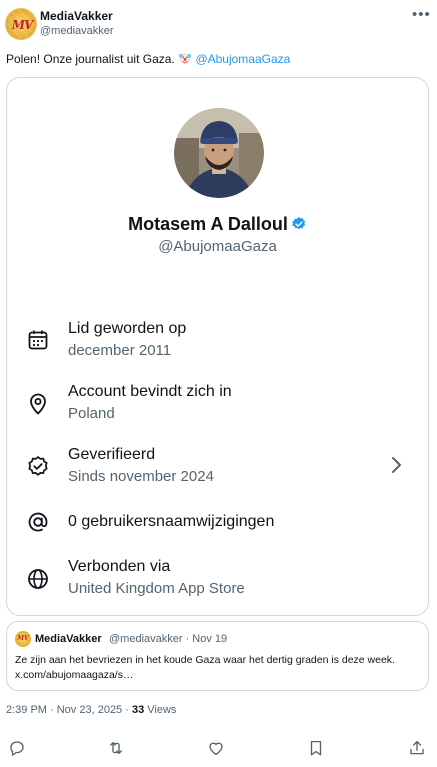 The height and width of the screenshot is (767, 437). I want to click on more-horizontal-icon: •••, so click(421, 14).